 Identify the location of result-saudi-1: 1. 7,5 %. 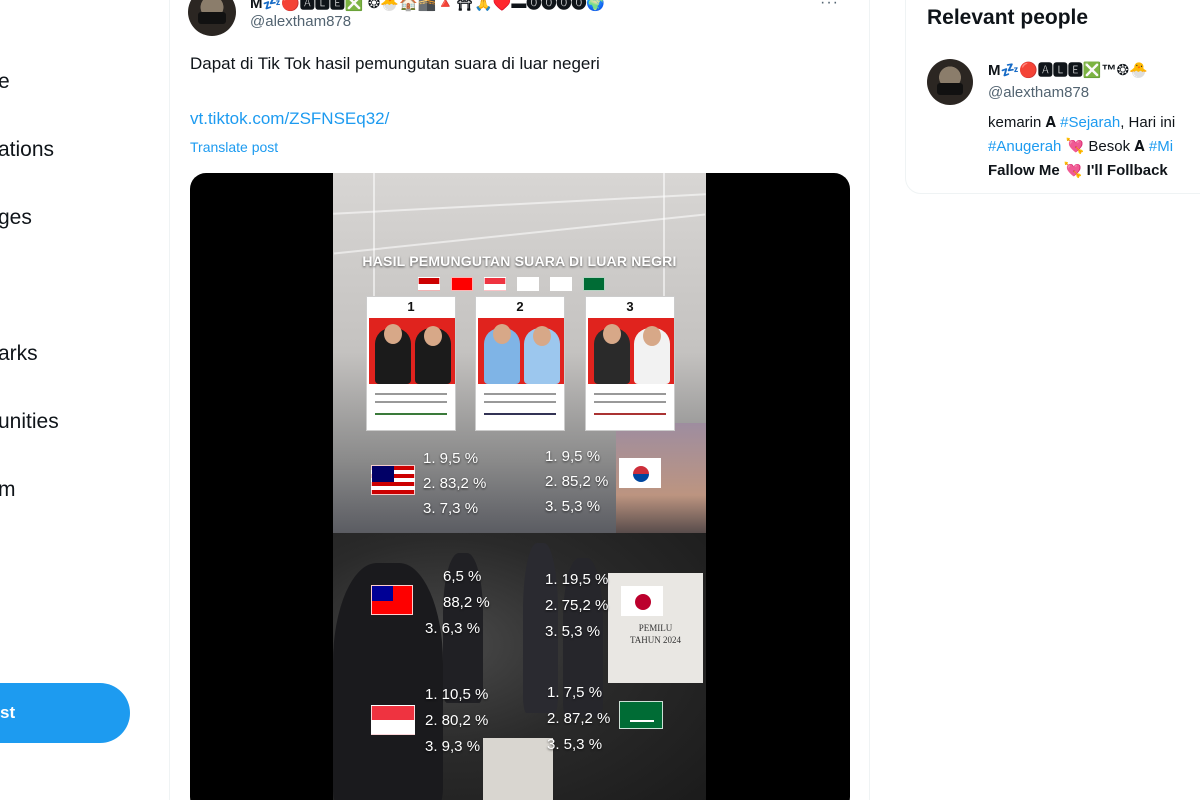
(575, 692).